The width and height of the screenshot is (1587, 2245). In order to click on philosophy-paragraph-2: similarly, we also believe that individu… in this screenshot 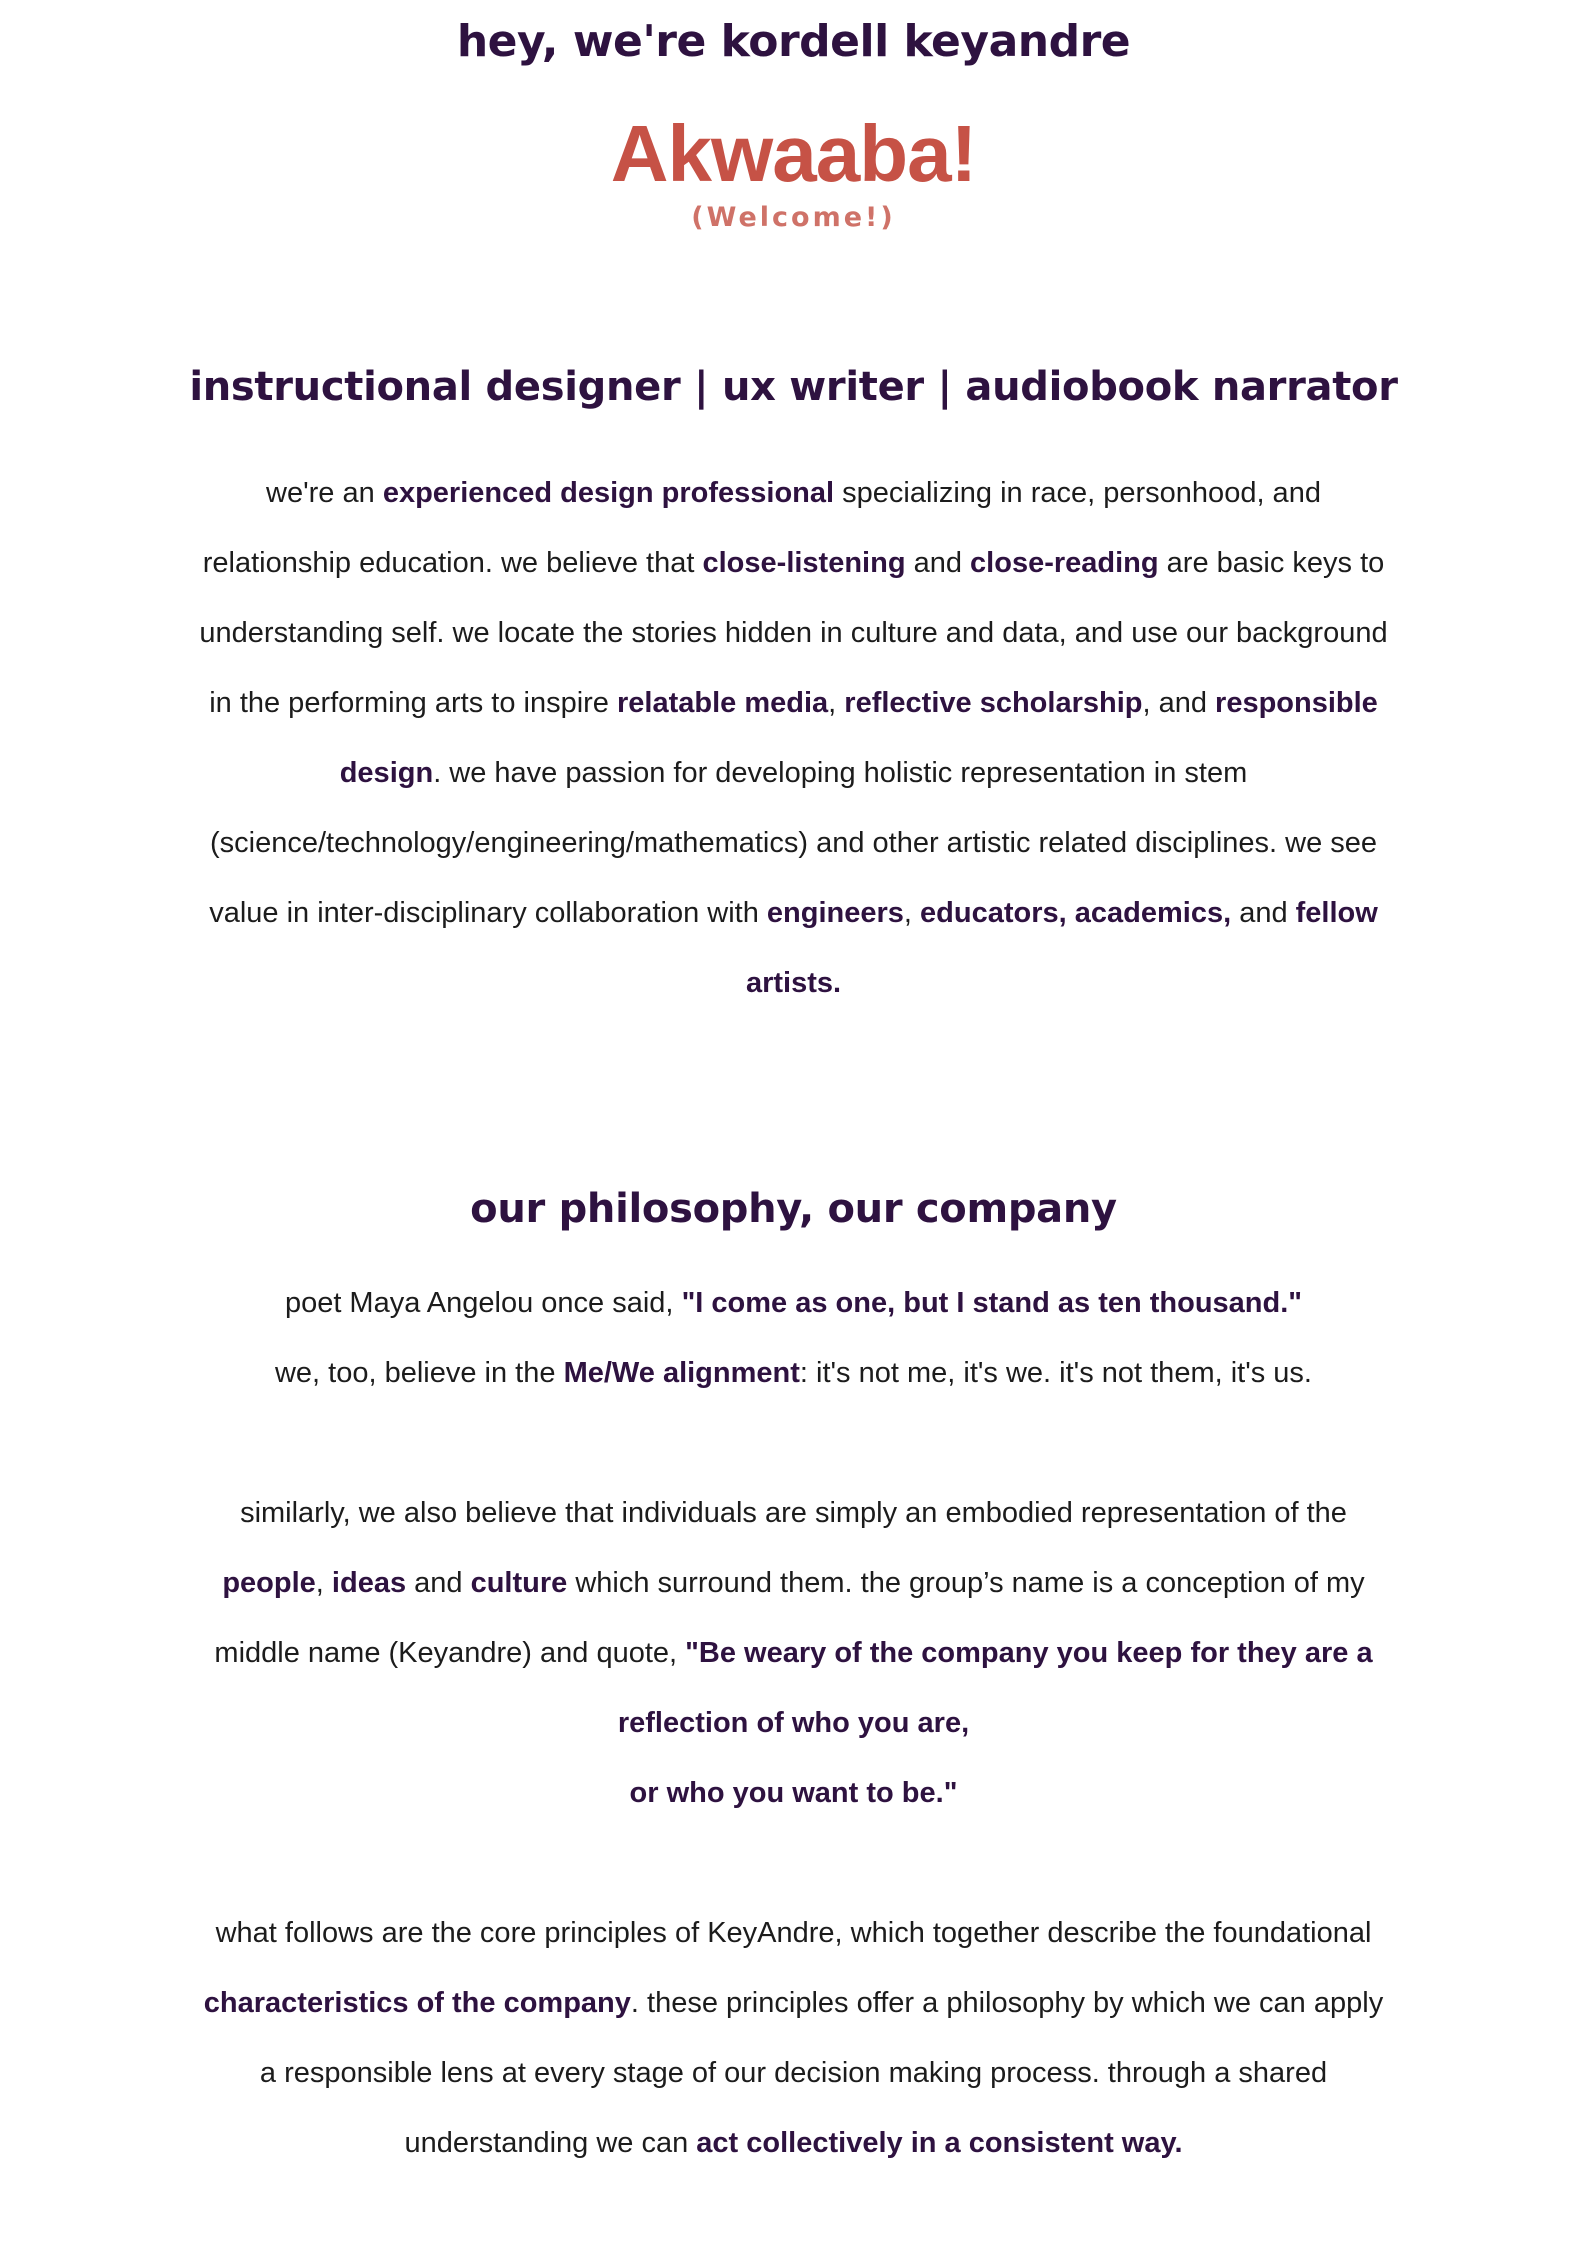, I will do `click(793, 1653)`.